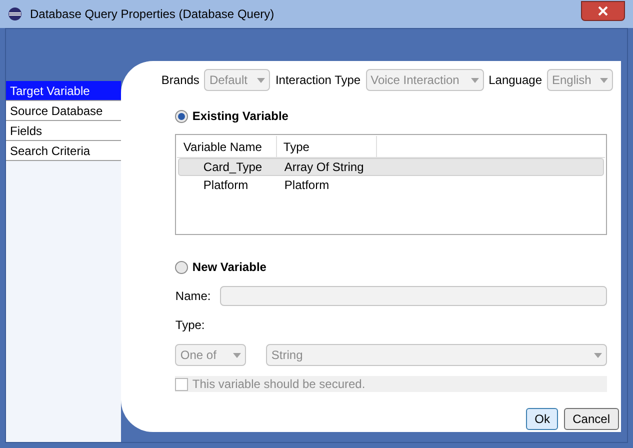 This screenshot has width=633, height=448. Describe the element at coordinates (64, 131) in the screenshot. I see `sidebar-item: Fields` at that location.